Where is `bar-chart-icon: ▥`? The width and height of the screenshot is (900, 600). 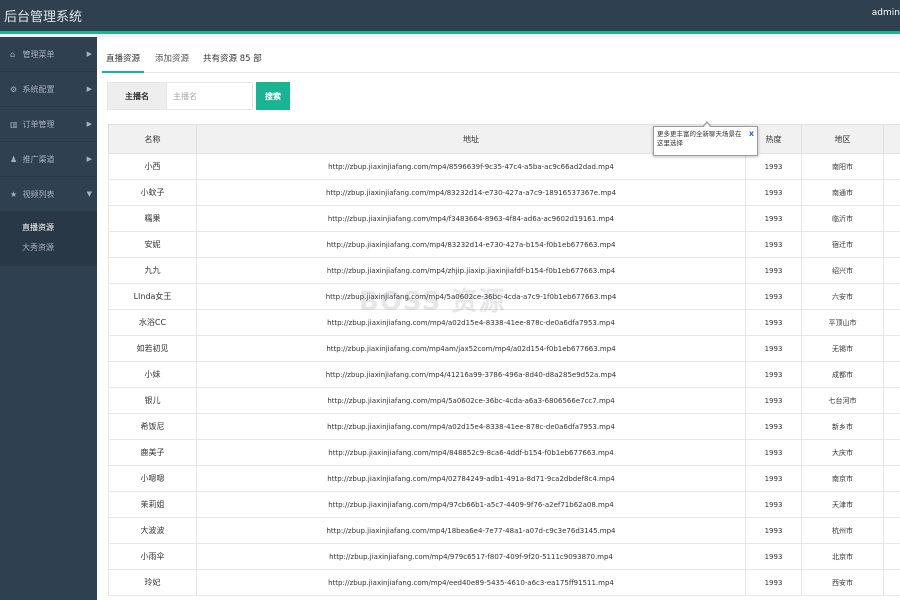
bar-chart-icon: ▥ is located at coordinates (14, 124).